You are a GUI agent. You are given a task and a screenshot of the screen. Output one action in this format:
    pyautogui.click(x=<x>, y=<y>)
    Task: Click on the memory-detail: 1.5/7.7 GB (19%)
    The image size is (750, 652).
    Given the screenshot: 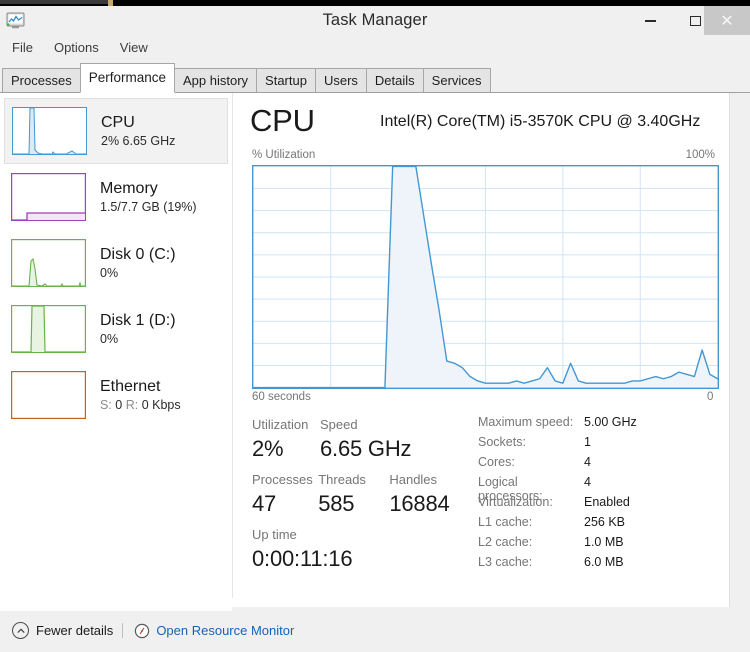 What is the action you would take?
    pyautogui.click(x=148, y=206)
    